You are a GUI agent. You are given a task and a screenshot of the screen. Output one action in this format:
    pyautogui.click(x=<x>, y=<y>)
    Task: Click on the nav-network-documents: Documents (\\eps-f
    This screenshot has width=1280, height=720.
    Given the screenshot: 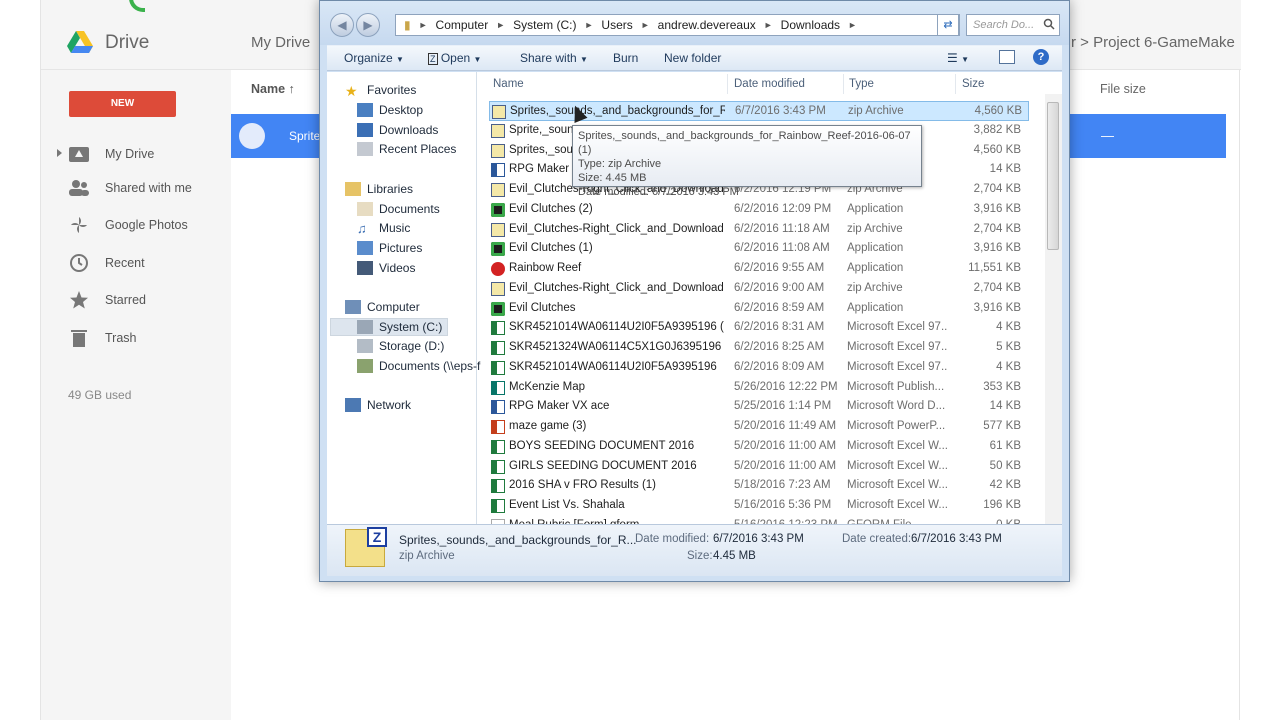 What is the action you would take?
    pyautogui.click(x=418, y=366)
    